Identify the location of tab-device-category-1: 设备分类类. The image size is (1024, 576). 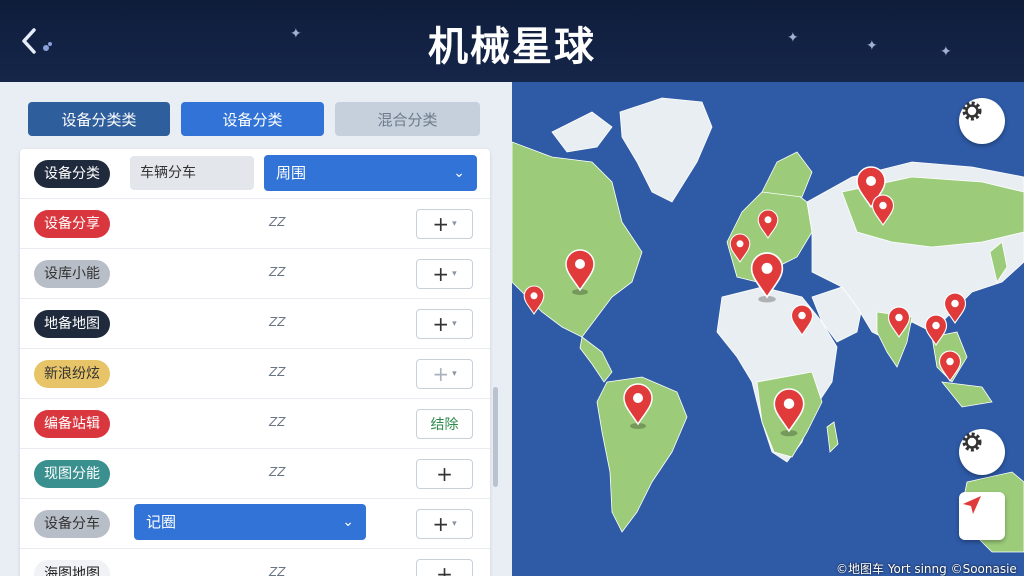
(99, 119).